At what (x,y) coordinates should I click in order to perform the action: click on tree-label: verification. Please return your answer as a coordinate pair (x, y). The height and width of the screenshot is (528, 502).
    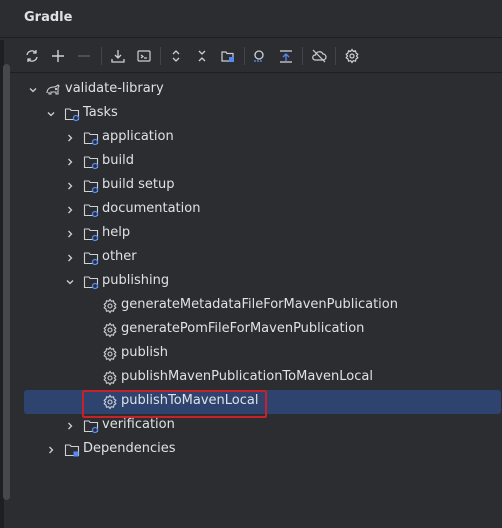
    Looking at the image, I should click on (138, 424).